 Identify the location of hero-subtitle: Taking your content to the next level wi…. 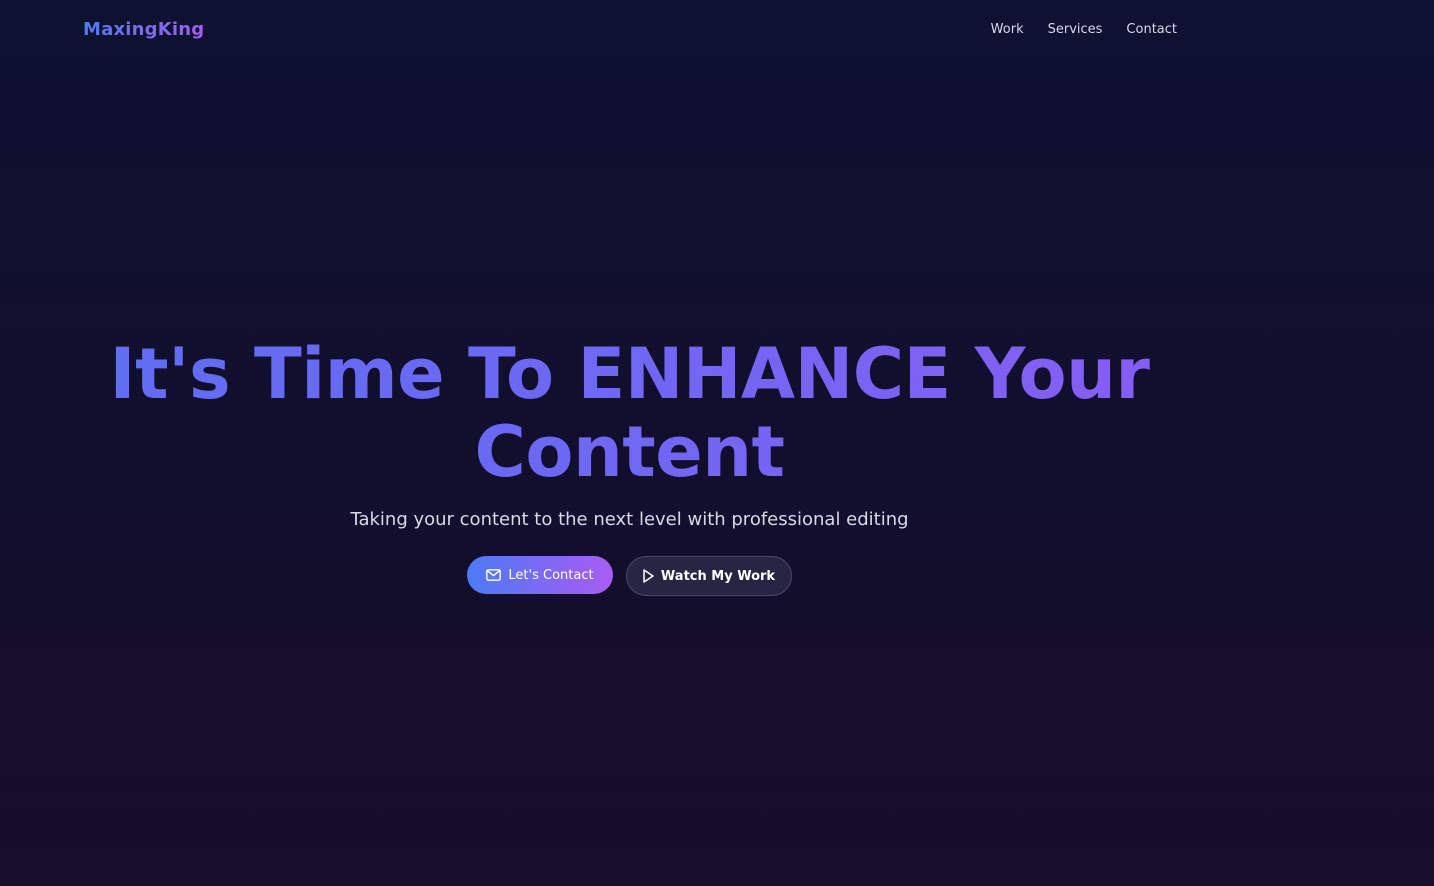
(629, 519).